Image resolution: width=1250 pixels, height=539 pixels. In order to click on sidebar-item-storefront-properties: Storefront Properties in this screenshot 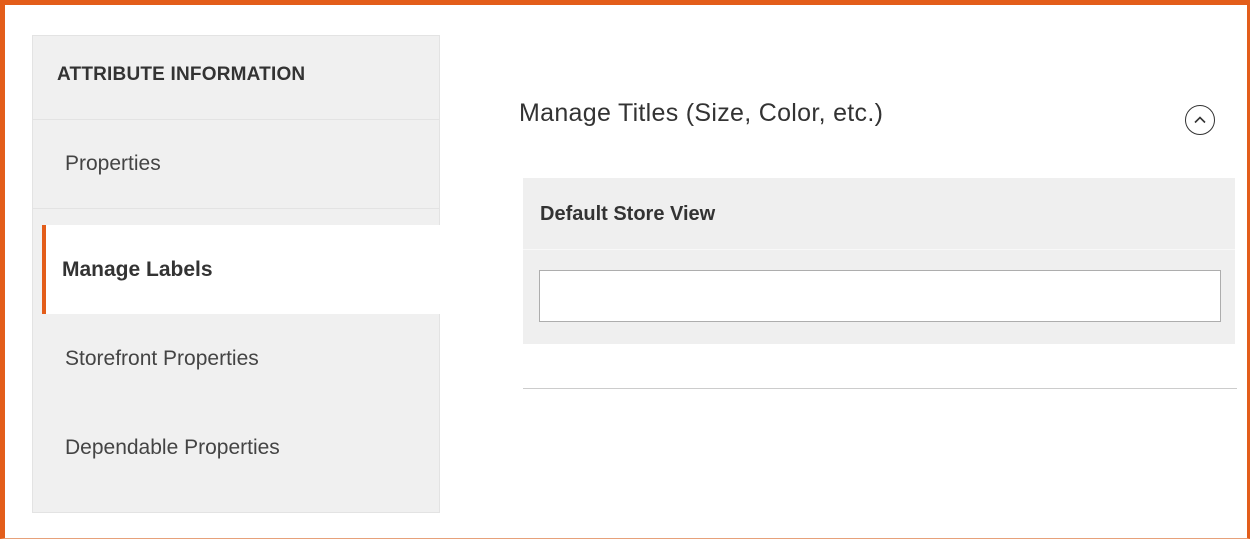, I will do `click(236, 358)`.